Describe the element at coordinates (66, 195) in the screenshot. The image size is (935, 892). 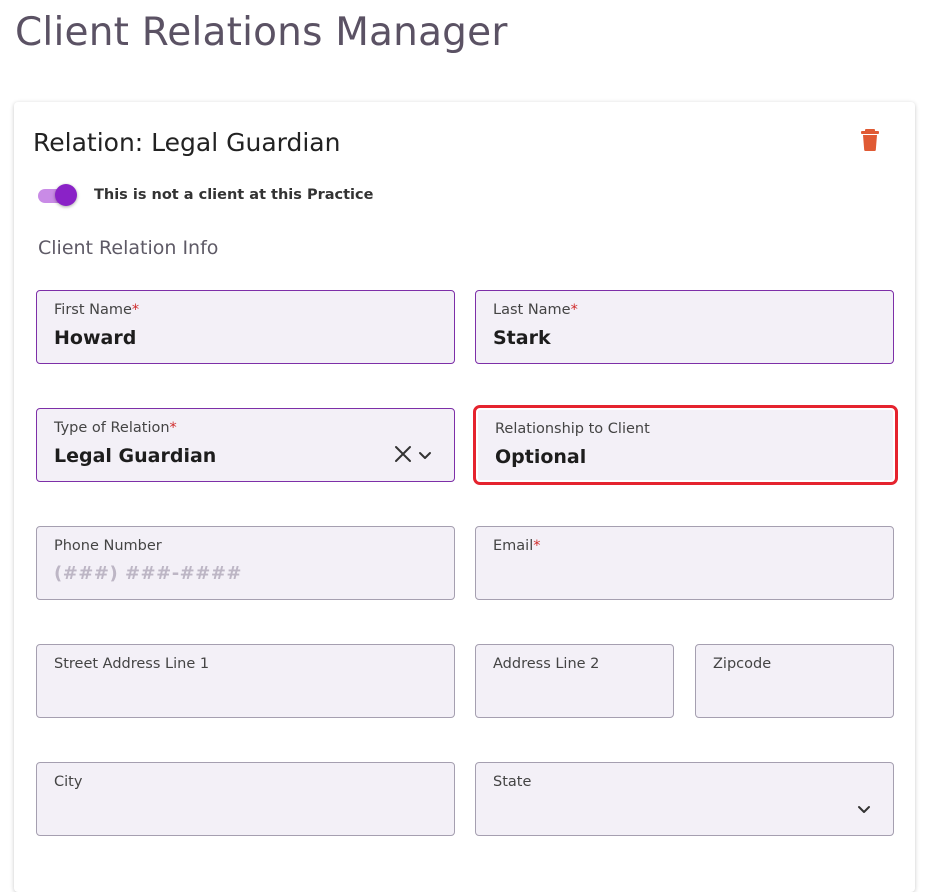
I see `toggle-knob` at that location.